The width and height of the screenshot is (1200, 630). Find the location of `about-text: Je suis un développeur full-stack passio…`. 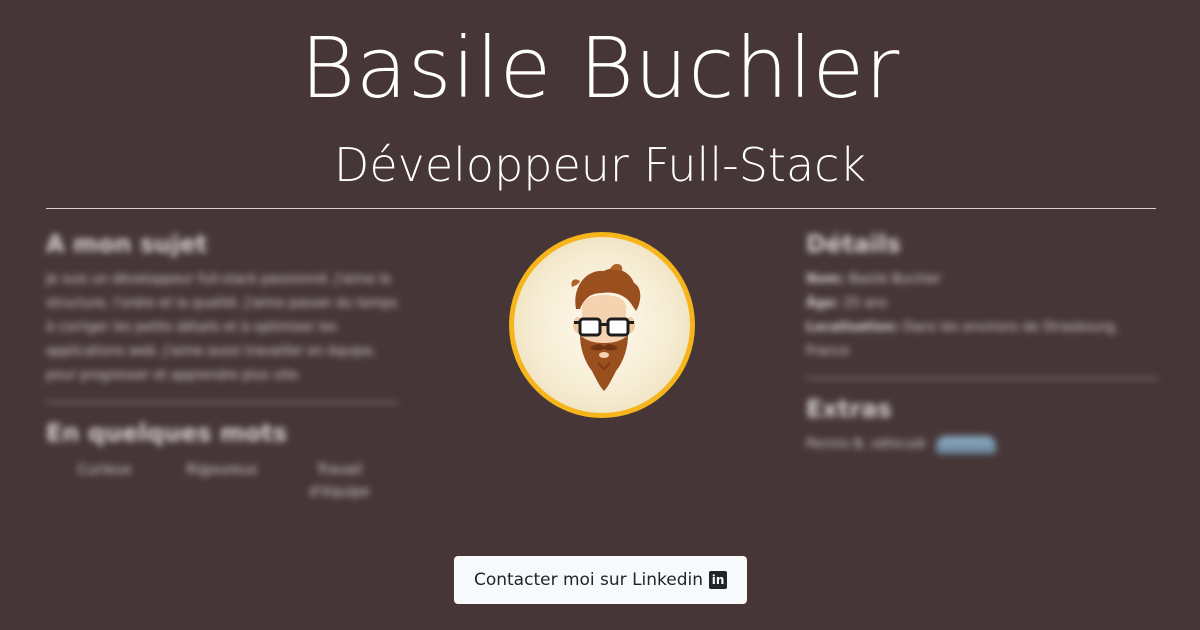

about-text: Je suis un développeur full-stack passio… is located at coordinates (222, 327).